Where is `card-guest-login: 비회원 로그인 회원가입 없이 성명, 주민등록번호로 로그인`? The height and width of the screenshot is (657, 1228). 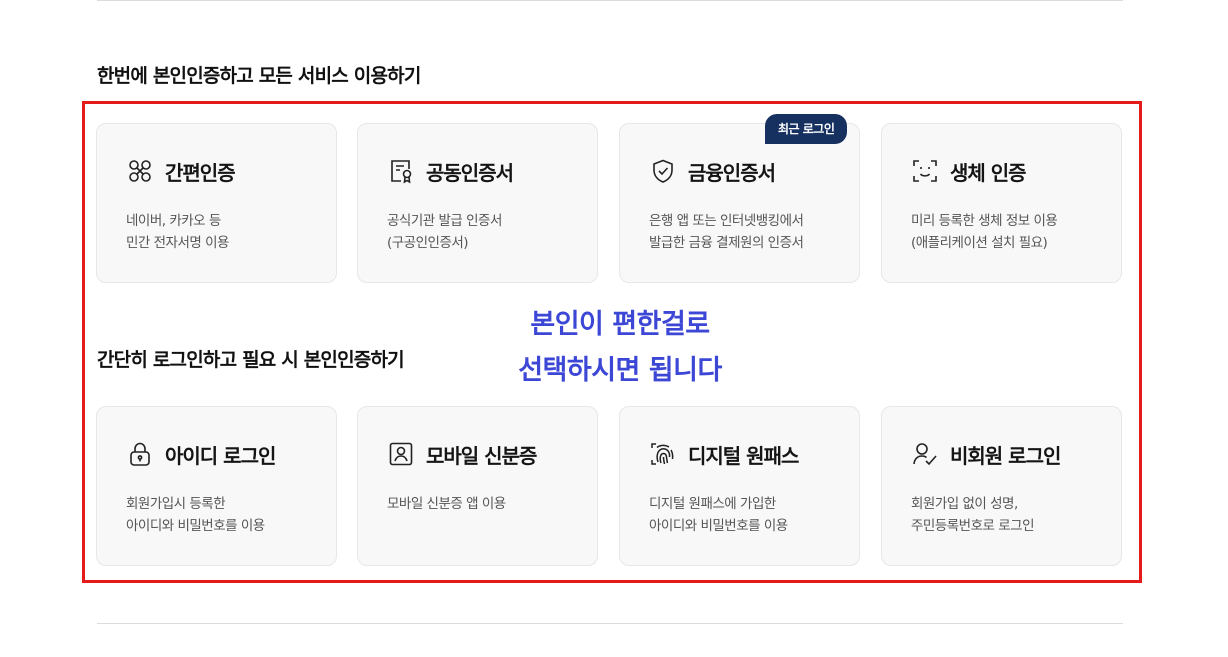
card-guest-login: 비회원 로그인 회원가입 없이 성명, 주민등록번호로 로그인 is located at coordinates (1001, 486).